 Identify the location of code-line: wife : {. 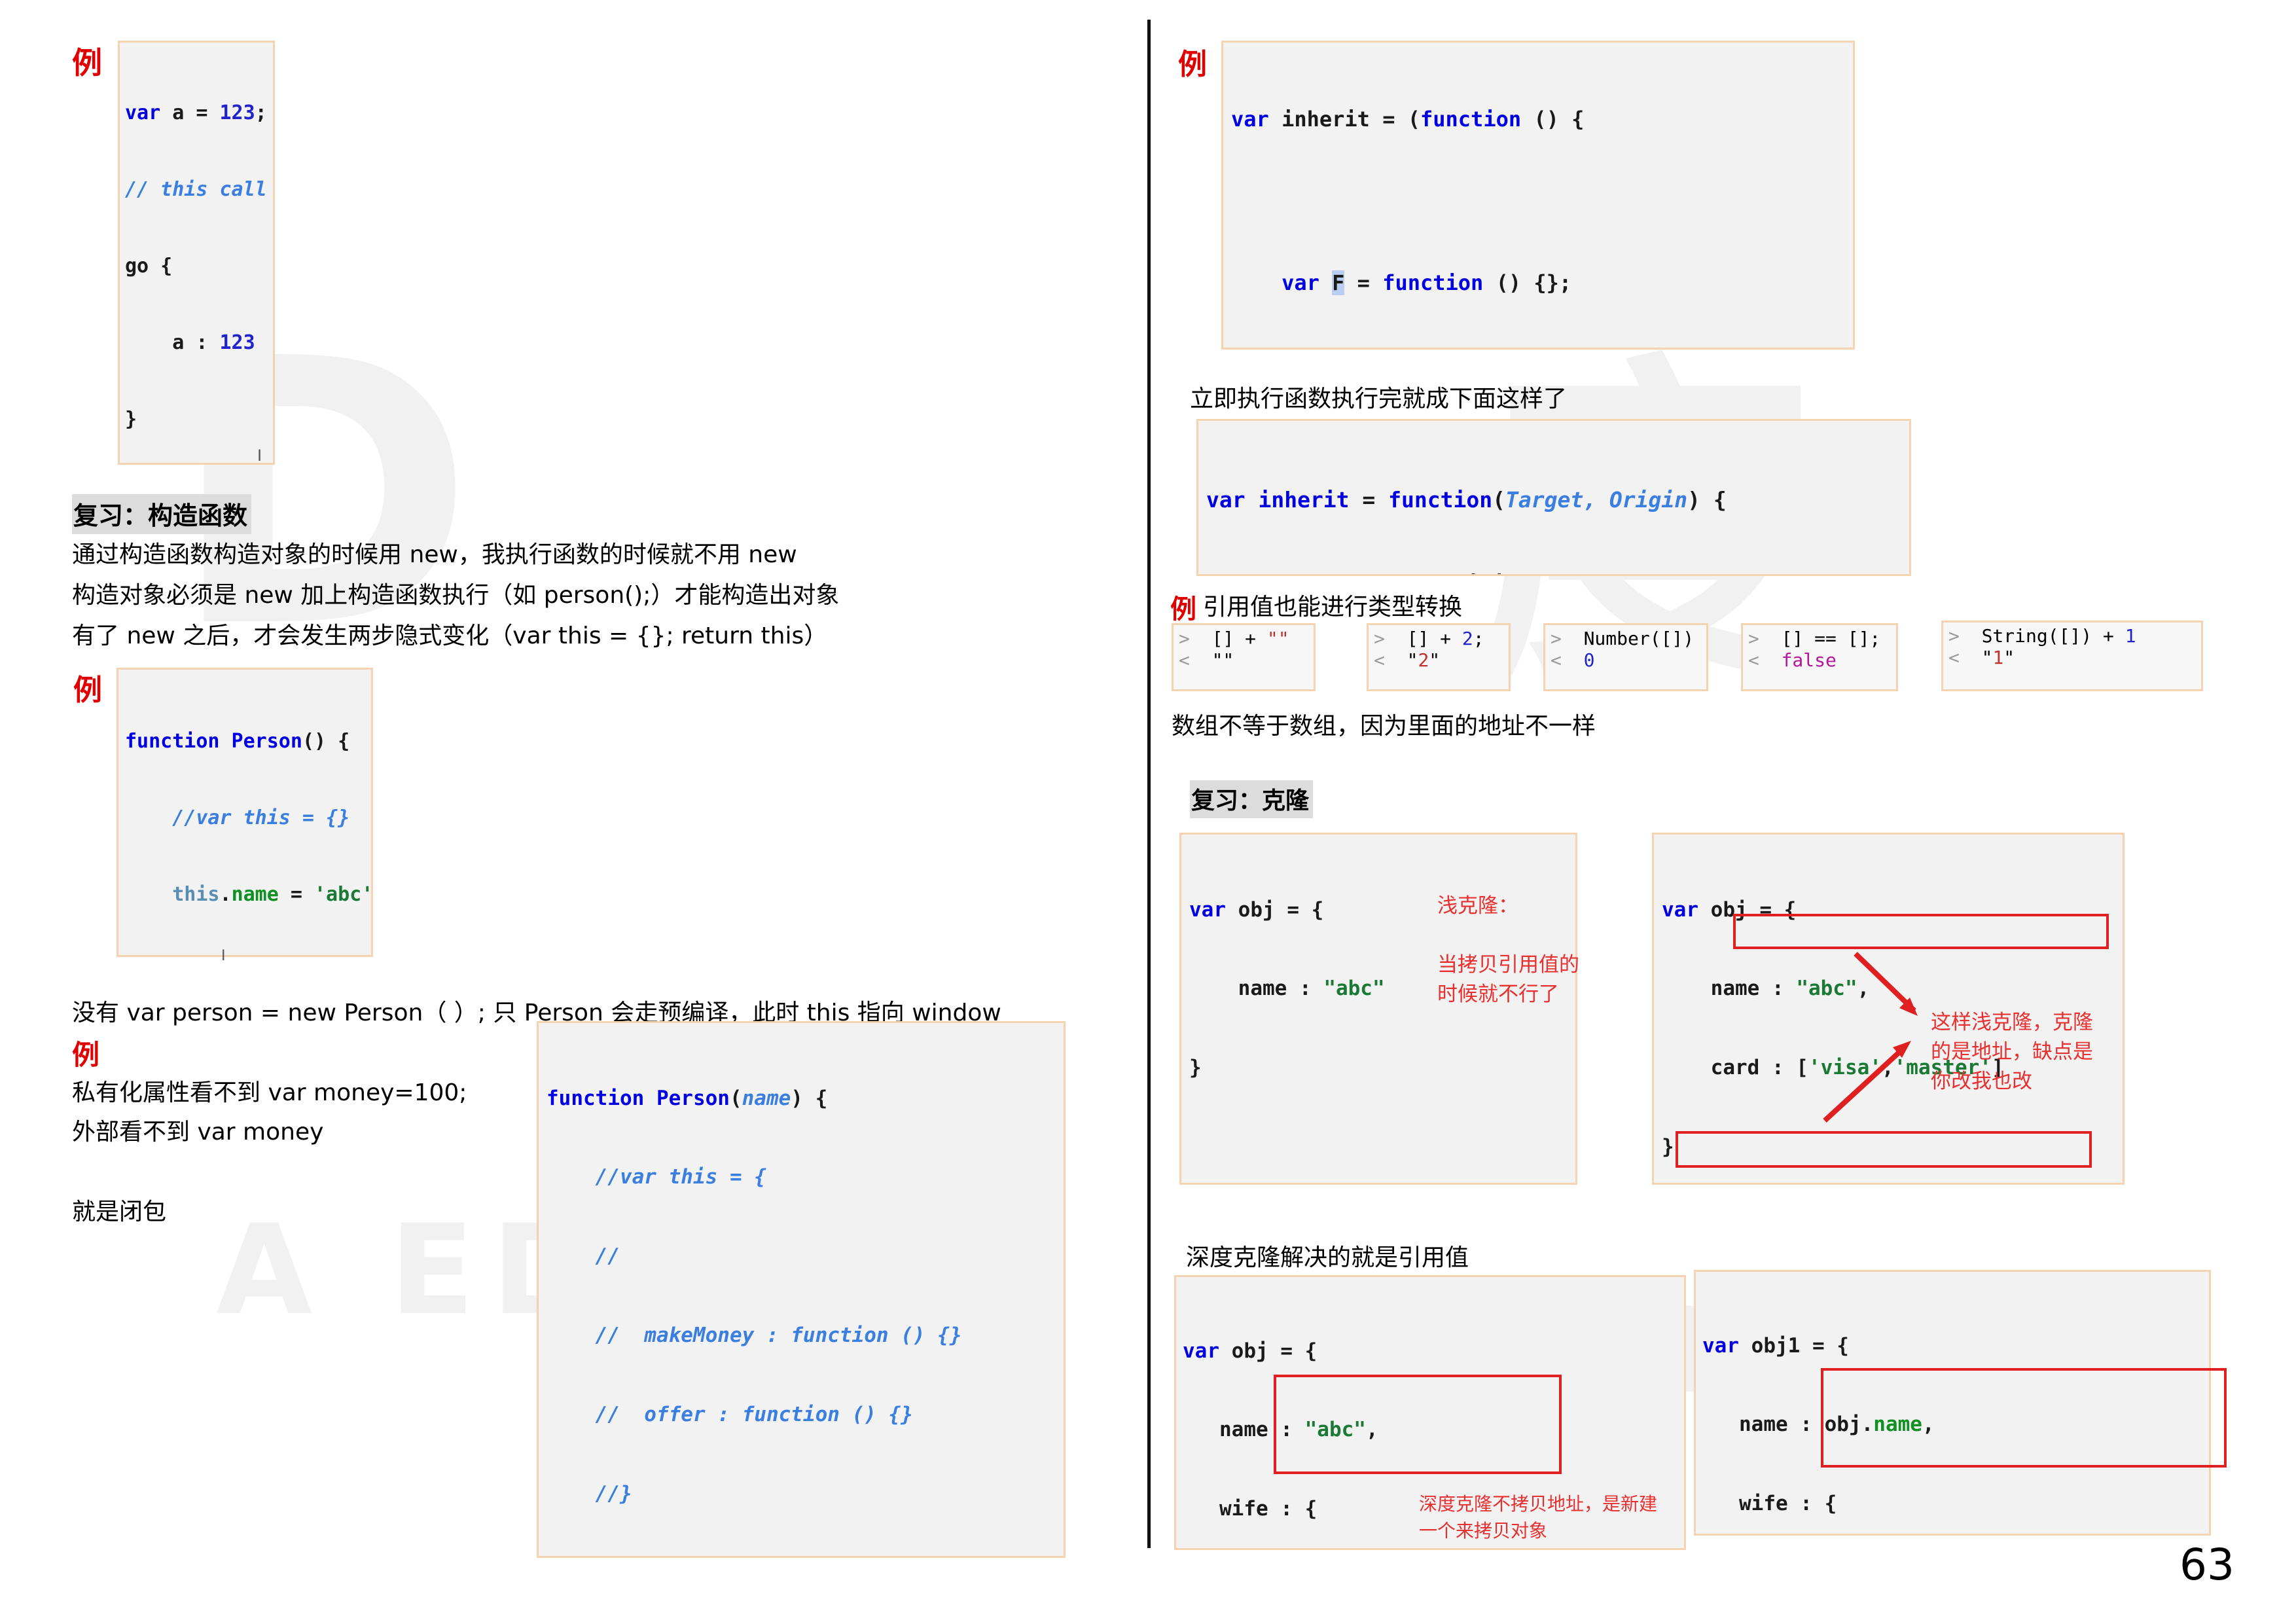
(1769, 1504).